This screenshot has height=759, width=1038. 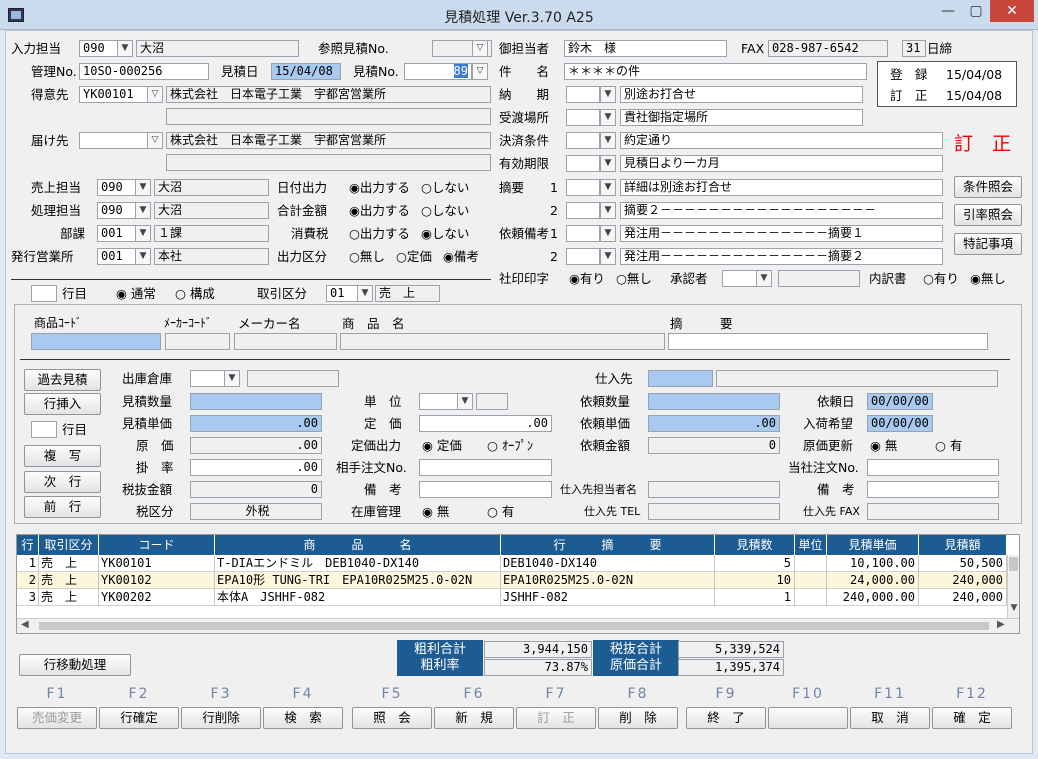 What do you see at coordinates (608, 210) in the screenshot?
I see `memo2-dropdown-icon: ▼` at bounding box center [608, 210].